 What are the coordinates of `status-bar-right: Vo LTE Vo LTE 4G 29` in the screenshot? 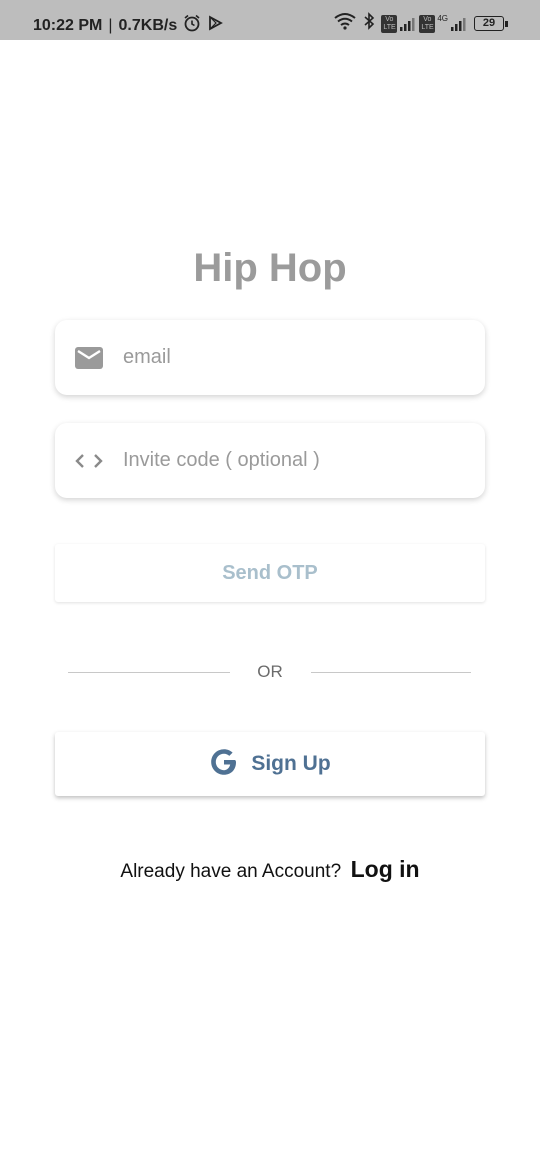 It's located at (420, 23).